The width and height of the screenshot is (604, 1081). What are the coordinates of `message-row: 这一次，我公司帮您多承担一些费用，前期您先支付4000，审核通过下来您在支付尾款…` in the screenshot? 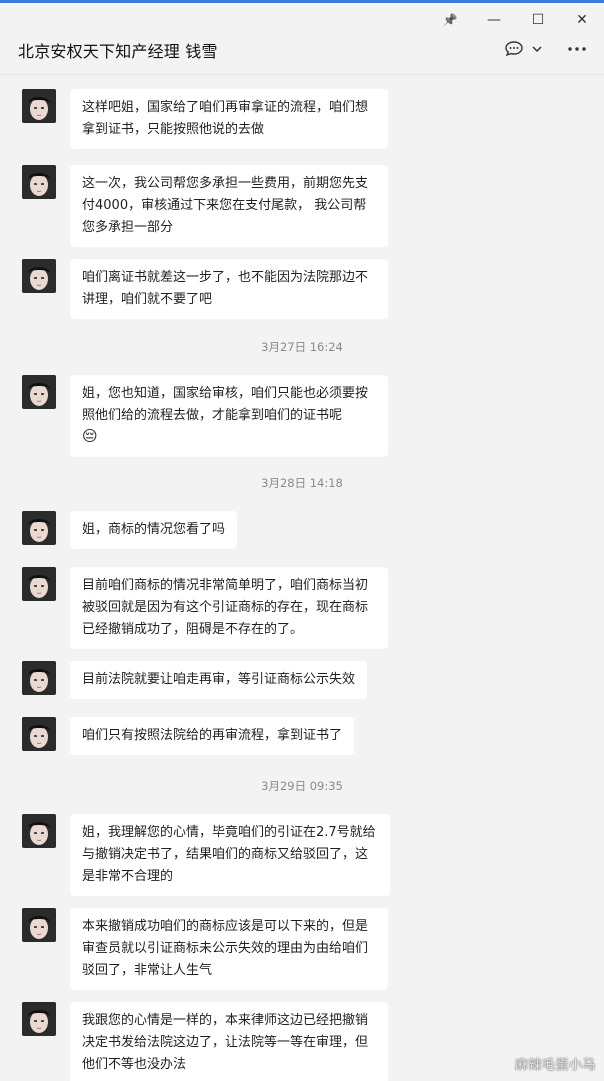 It's located at (205, 206).